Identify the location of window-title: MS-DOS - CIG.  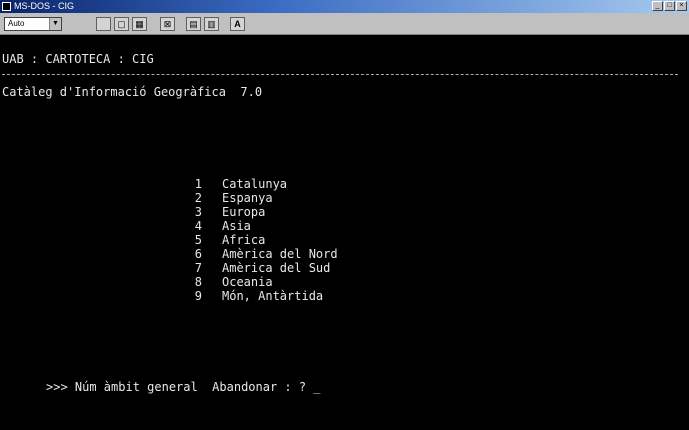
(44, 6).